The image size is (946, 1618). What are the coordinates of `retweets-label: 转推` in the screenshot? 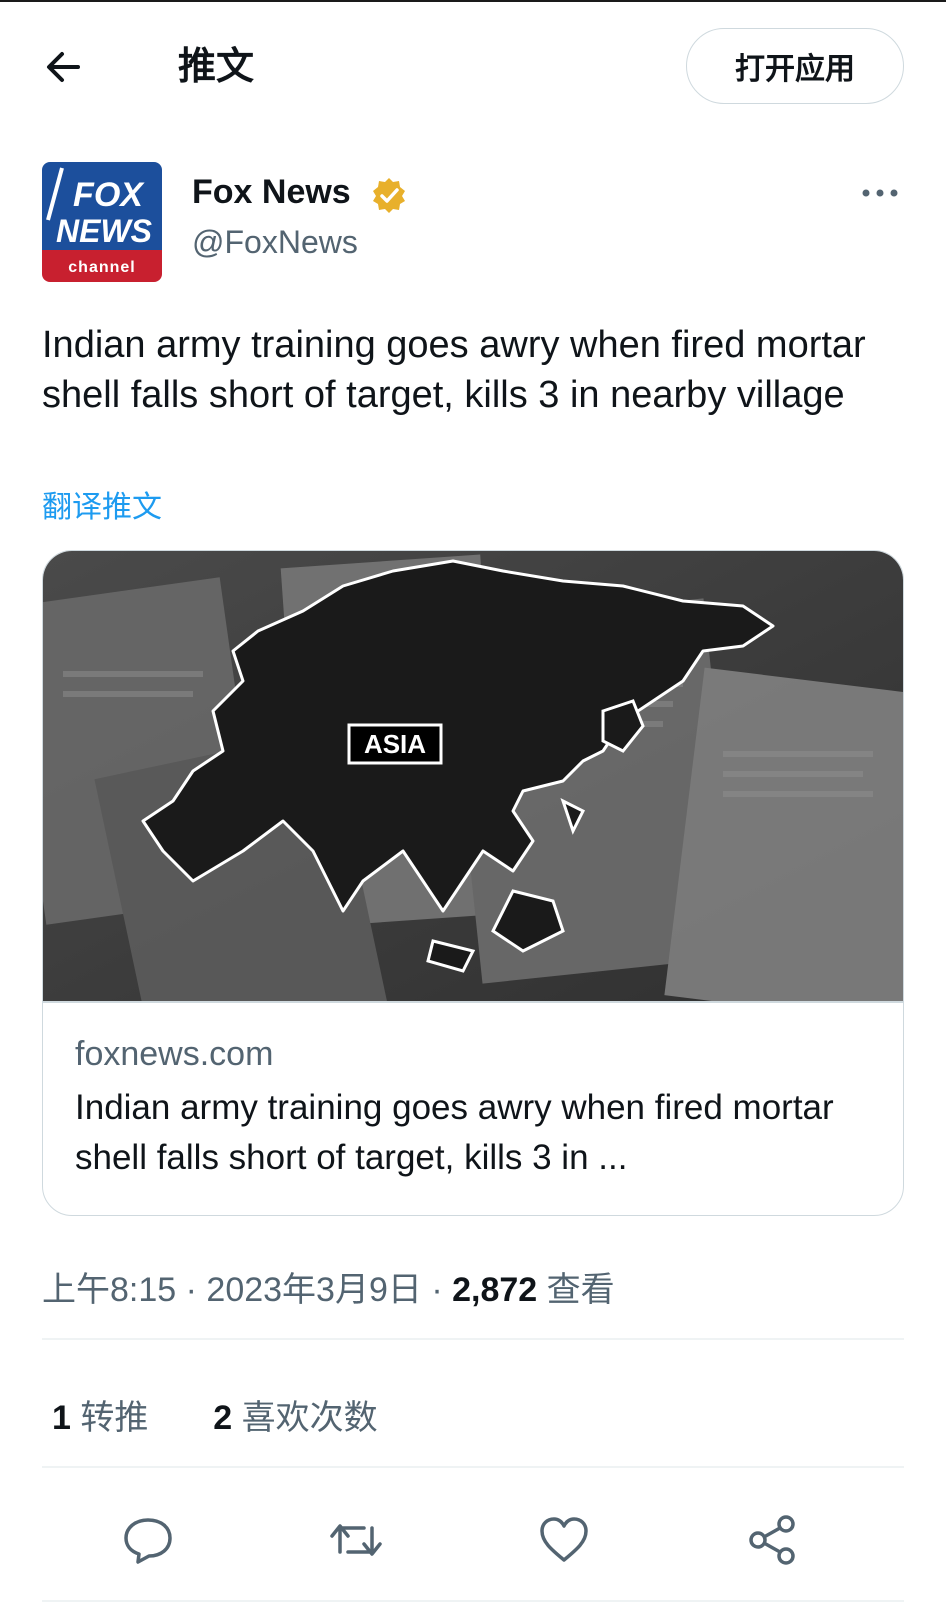 It's located at (114, 1418).